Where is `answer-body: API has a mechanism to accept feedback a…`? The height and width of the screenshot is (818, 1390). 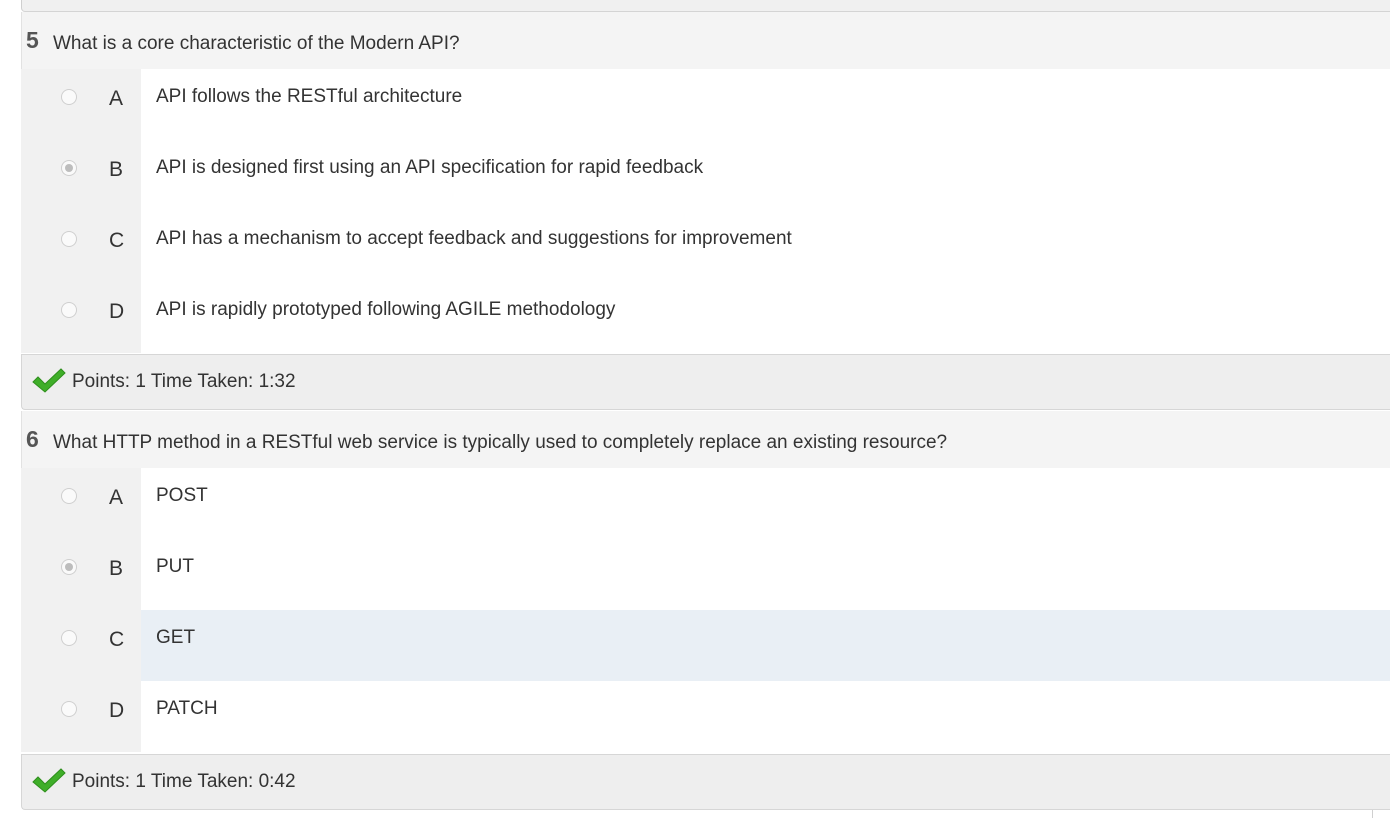 answer-body: API has a mechanism to accept feedback a… is located at coordinates (765, 246).